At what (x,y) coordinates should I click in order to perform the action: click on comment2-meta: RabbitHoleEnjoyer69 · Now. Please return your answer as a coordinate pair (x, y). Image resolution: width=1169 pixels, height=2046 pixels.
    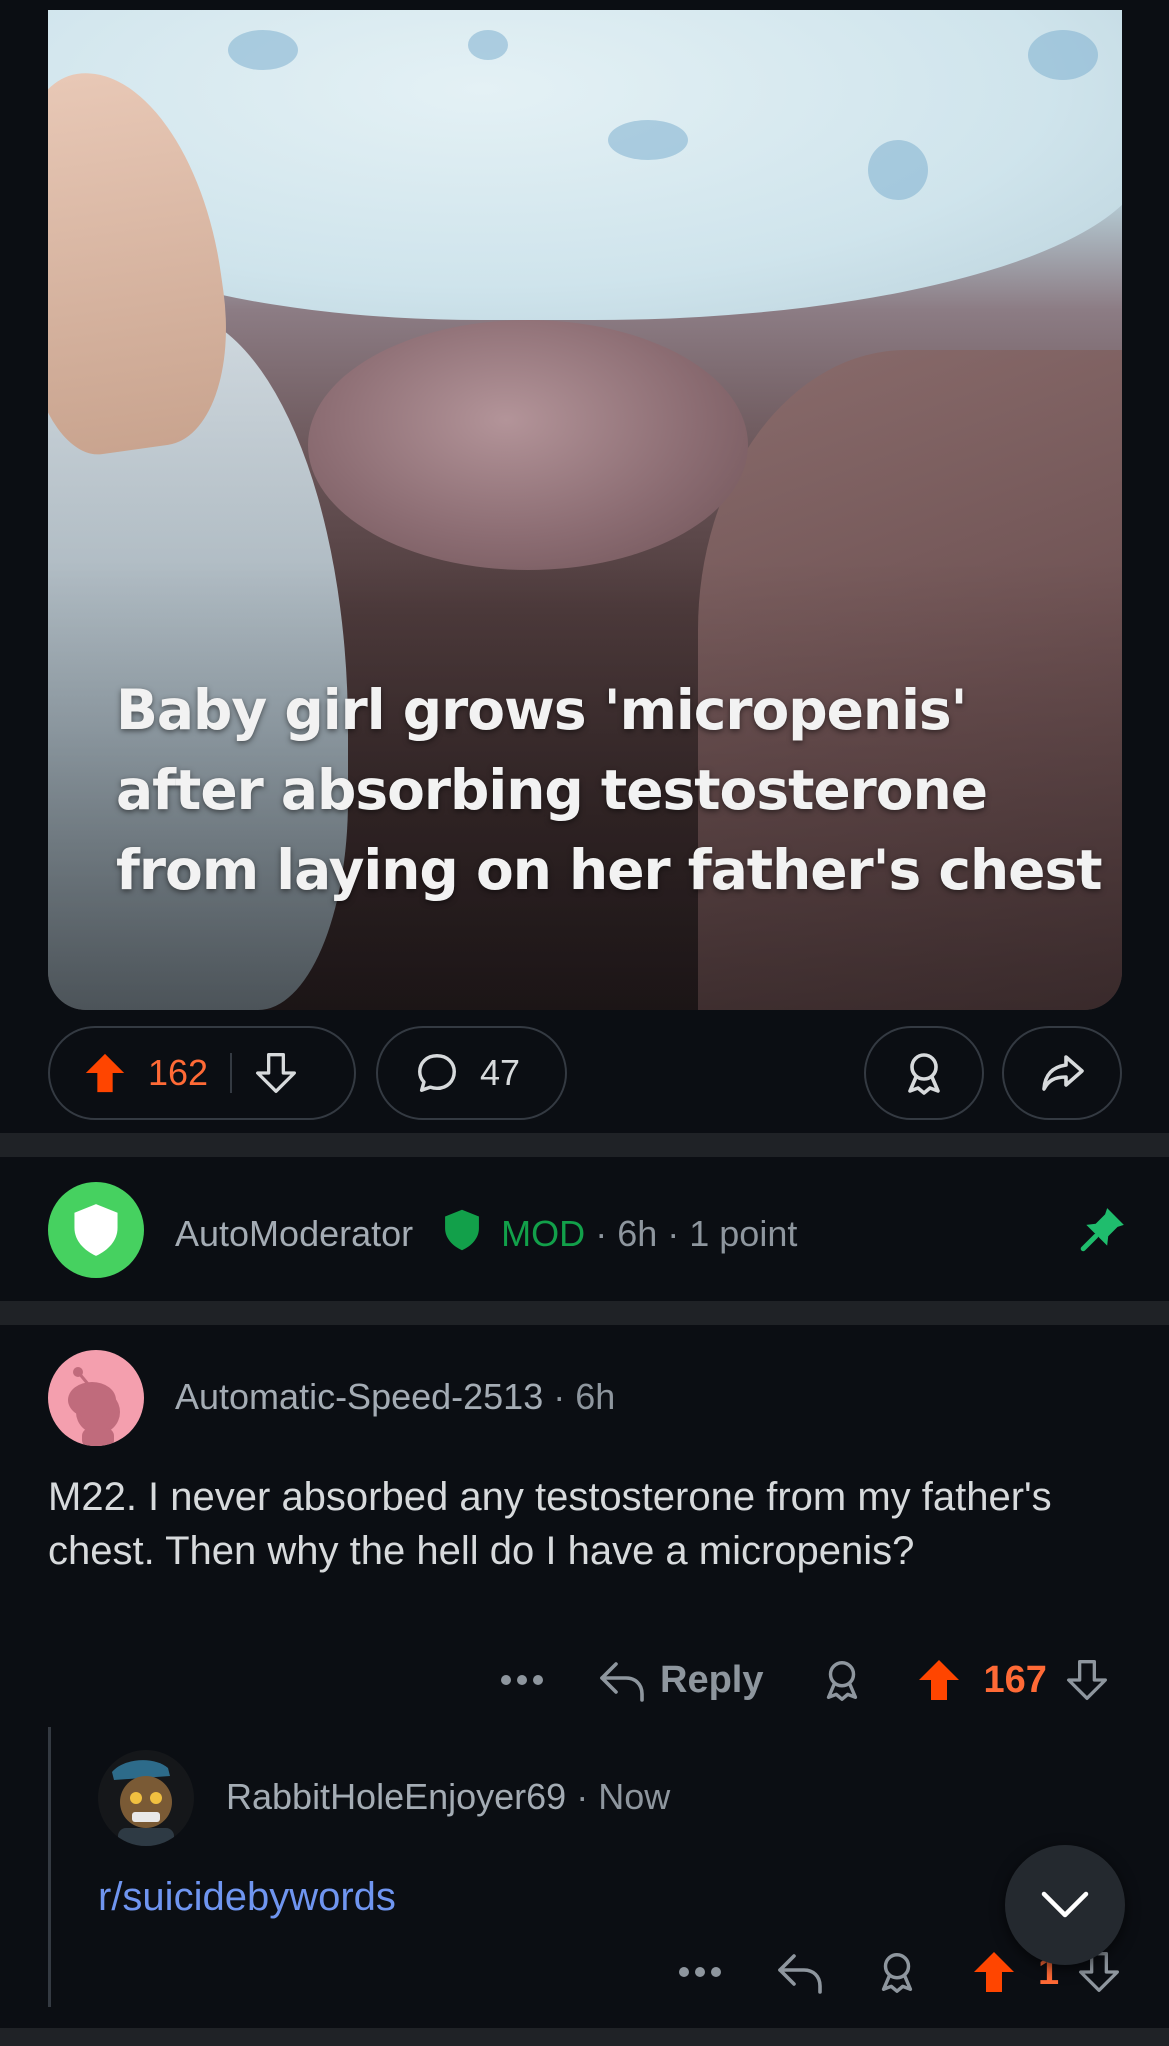
    Looking at the image, I should click on (448, 1797).